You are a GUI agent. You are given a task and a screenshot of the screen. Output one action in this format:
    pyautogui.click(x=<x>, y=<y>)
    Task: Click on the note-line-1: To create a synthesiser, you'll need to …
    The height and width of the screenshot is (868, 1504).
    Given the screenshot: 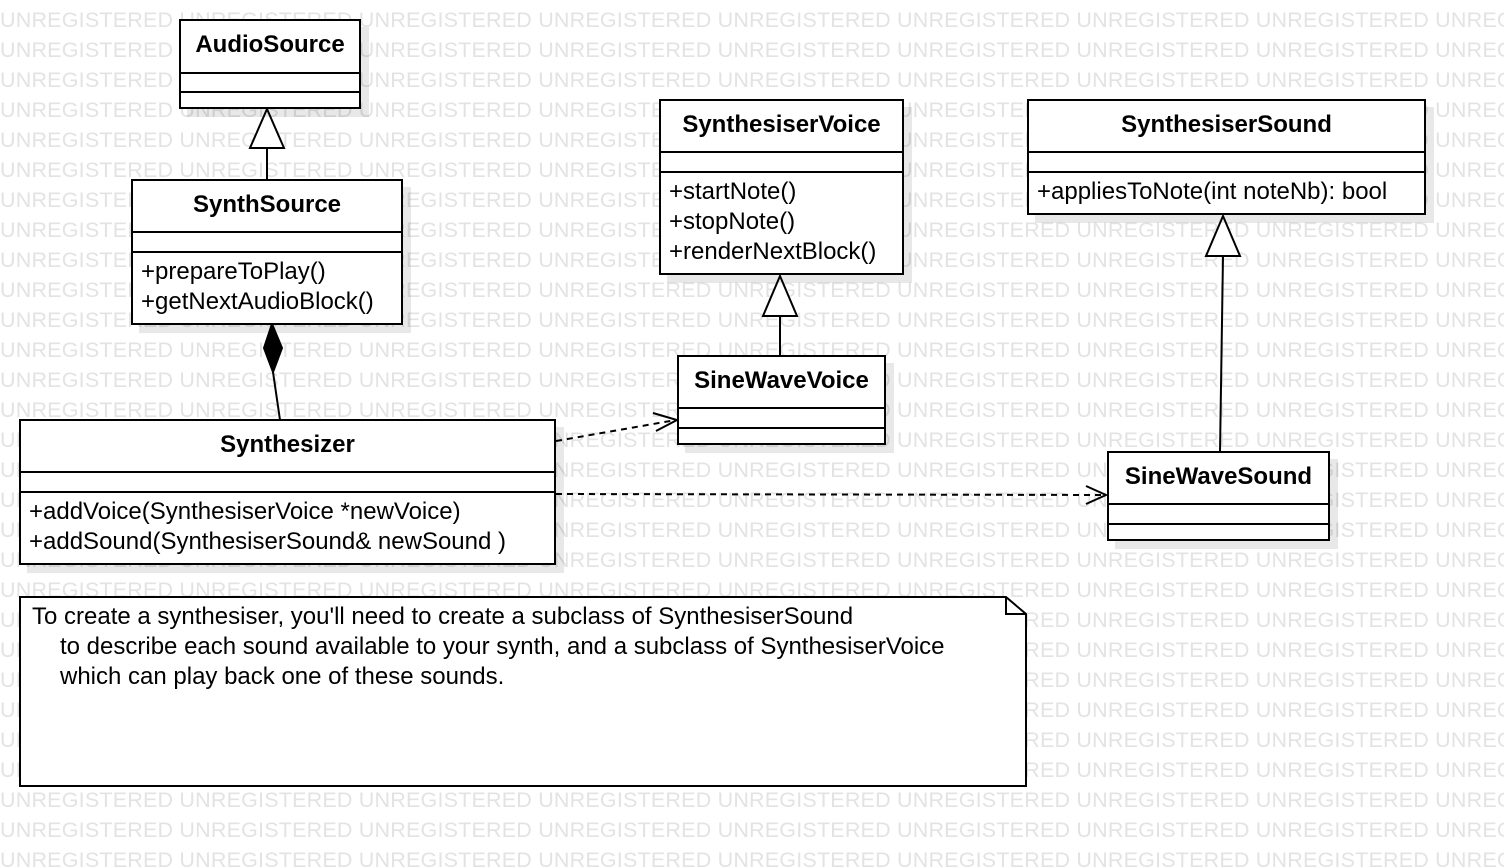 What is the action you would take?
    pyautogui.click(x=443, y=616)
    